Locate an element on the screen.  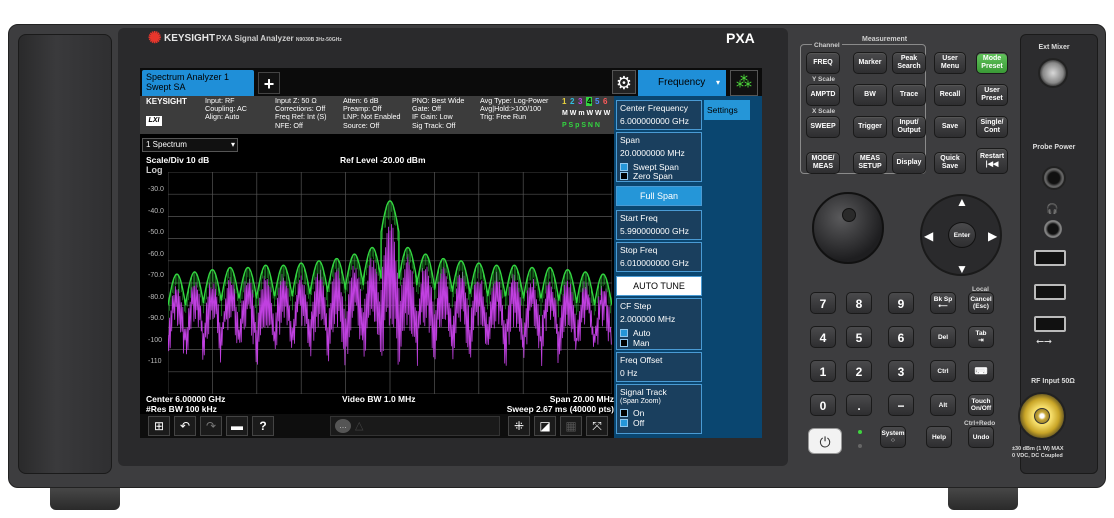
user-menu-key: User Menu is located at coordinates (950, 63).